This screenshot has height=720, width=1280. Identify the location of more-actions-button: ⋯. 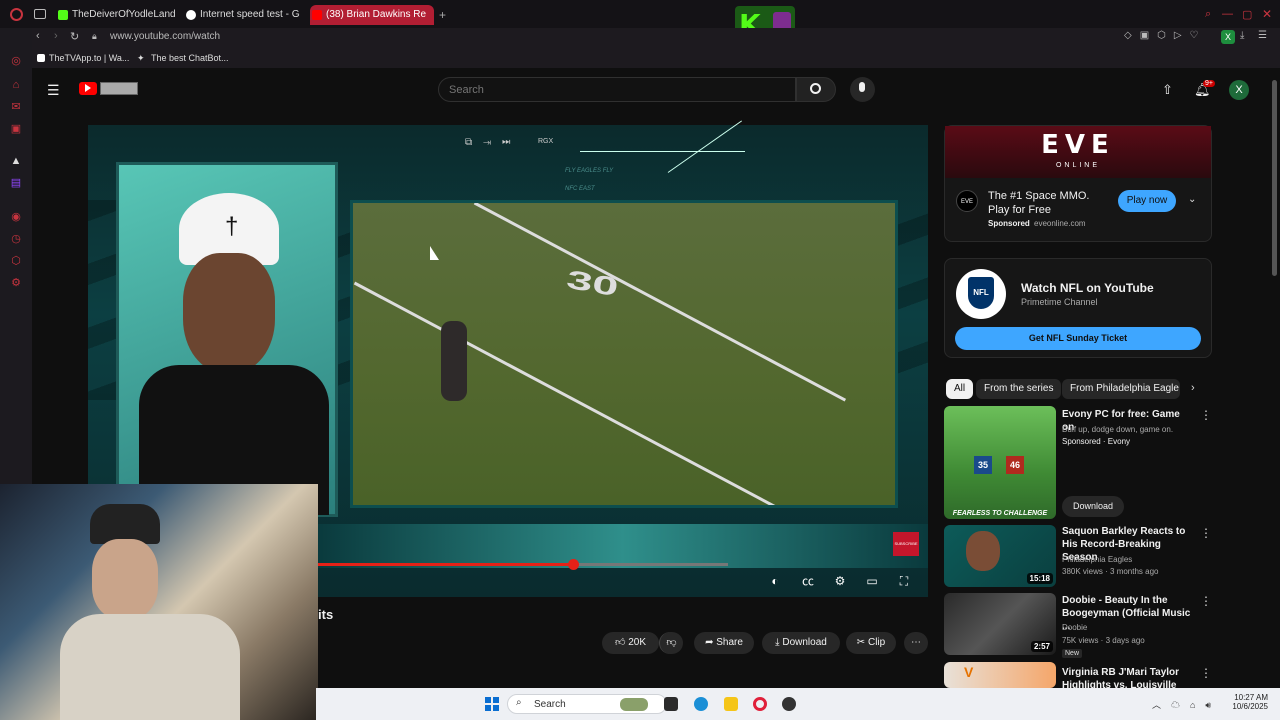
(916, 643).